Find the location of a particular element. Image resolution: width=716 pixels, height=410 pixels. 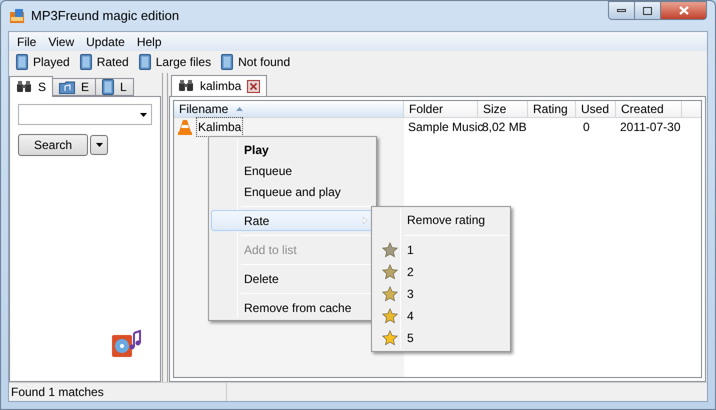

close-tab-icon is located at coordinates (253, 86).